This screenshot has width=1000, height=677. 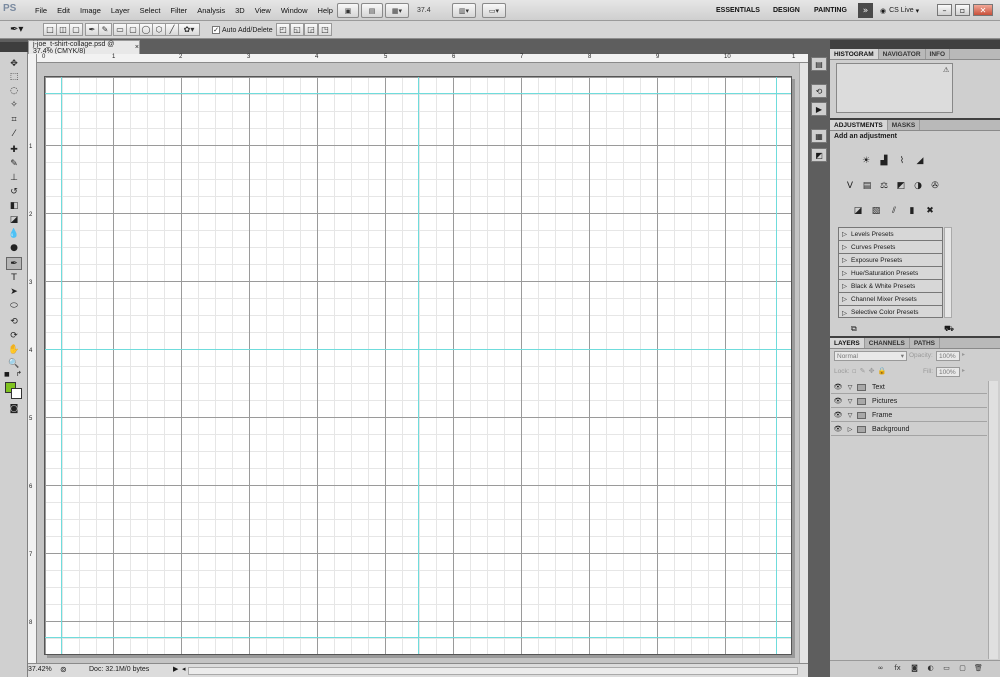 I want to click on history-dock-icon: ⟲, so click(x=819, y=91).